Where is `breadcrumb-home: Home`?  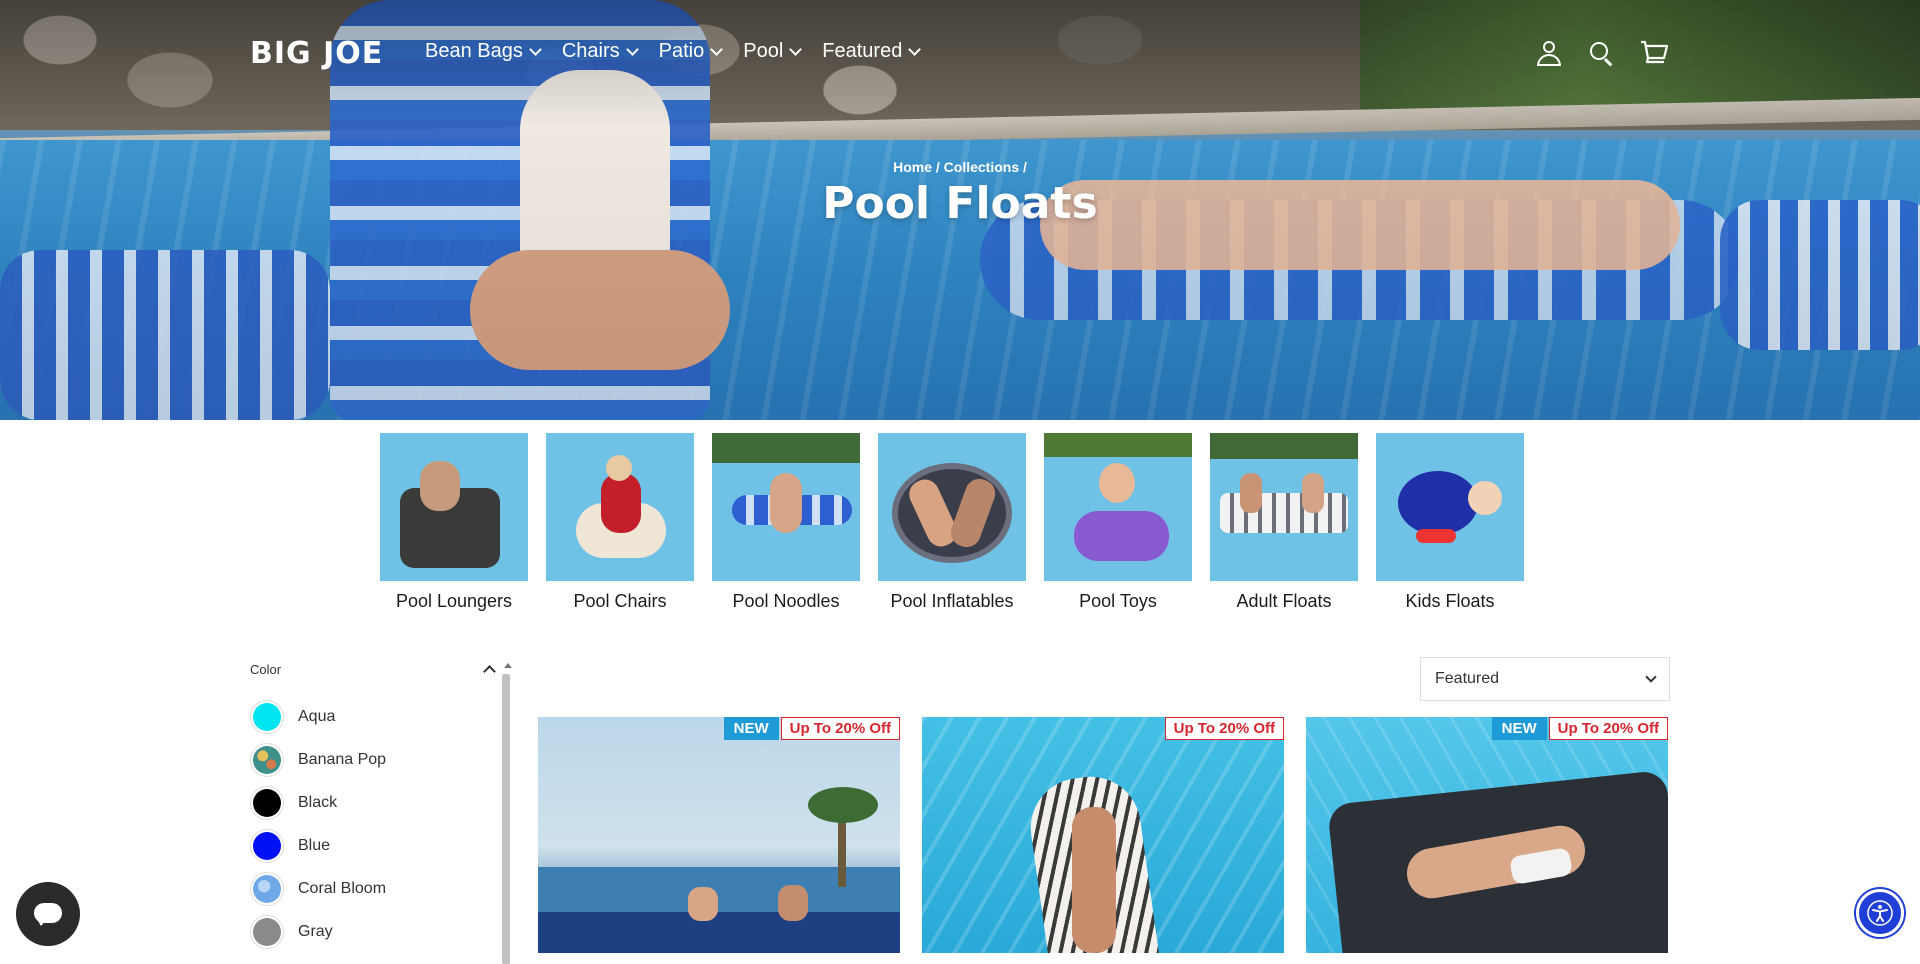 breadcrumb-home: Home is located at coordinates (912, 167).